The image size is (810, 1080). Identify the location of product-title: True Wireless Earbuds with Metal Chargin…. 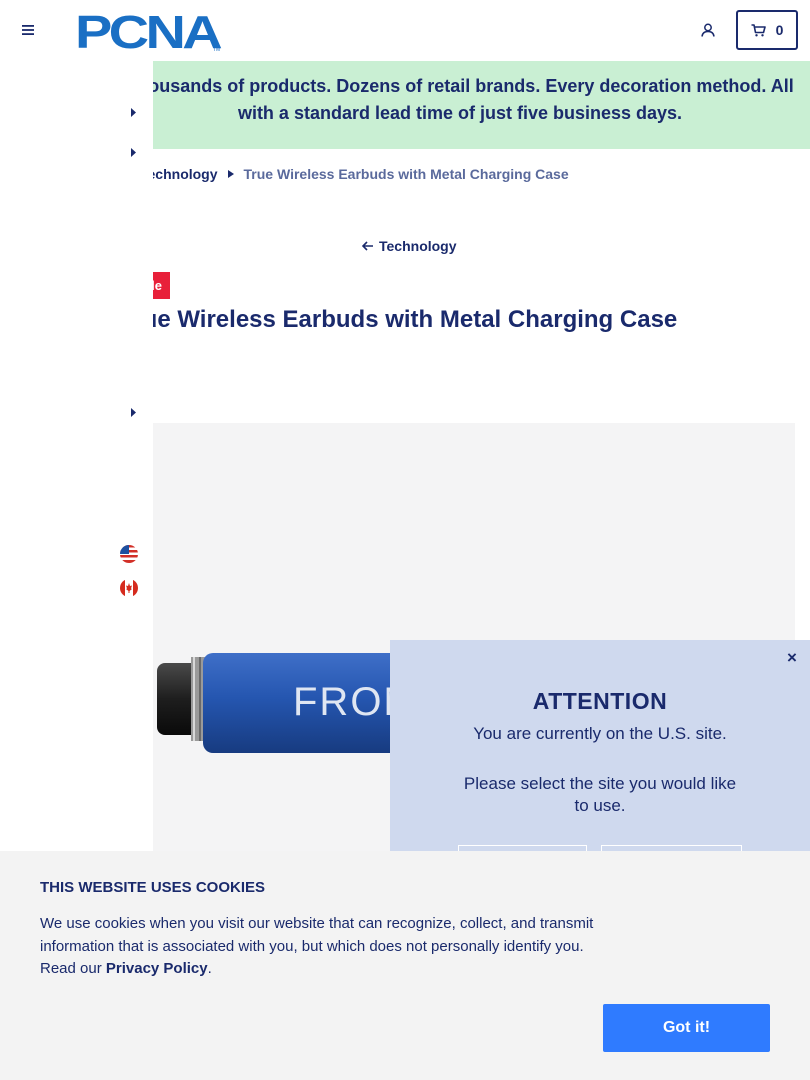
(399, 319).